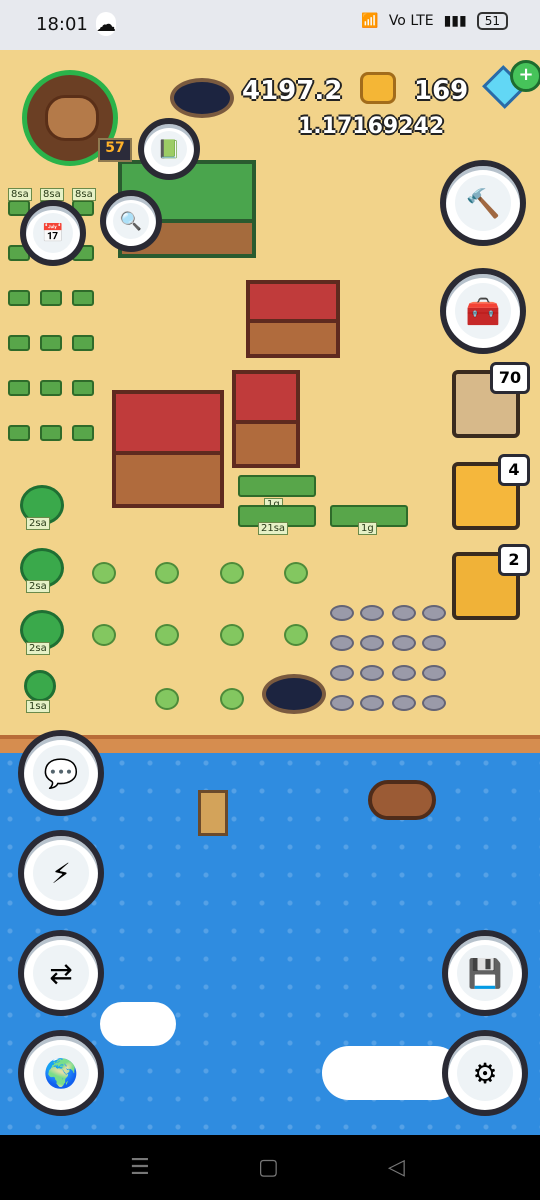 This screenshot has height=1200, width=540. I want to click on hay-count-badge: 2, so click(514, 560).